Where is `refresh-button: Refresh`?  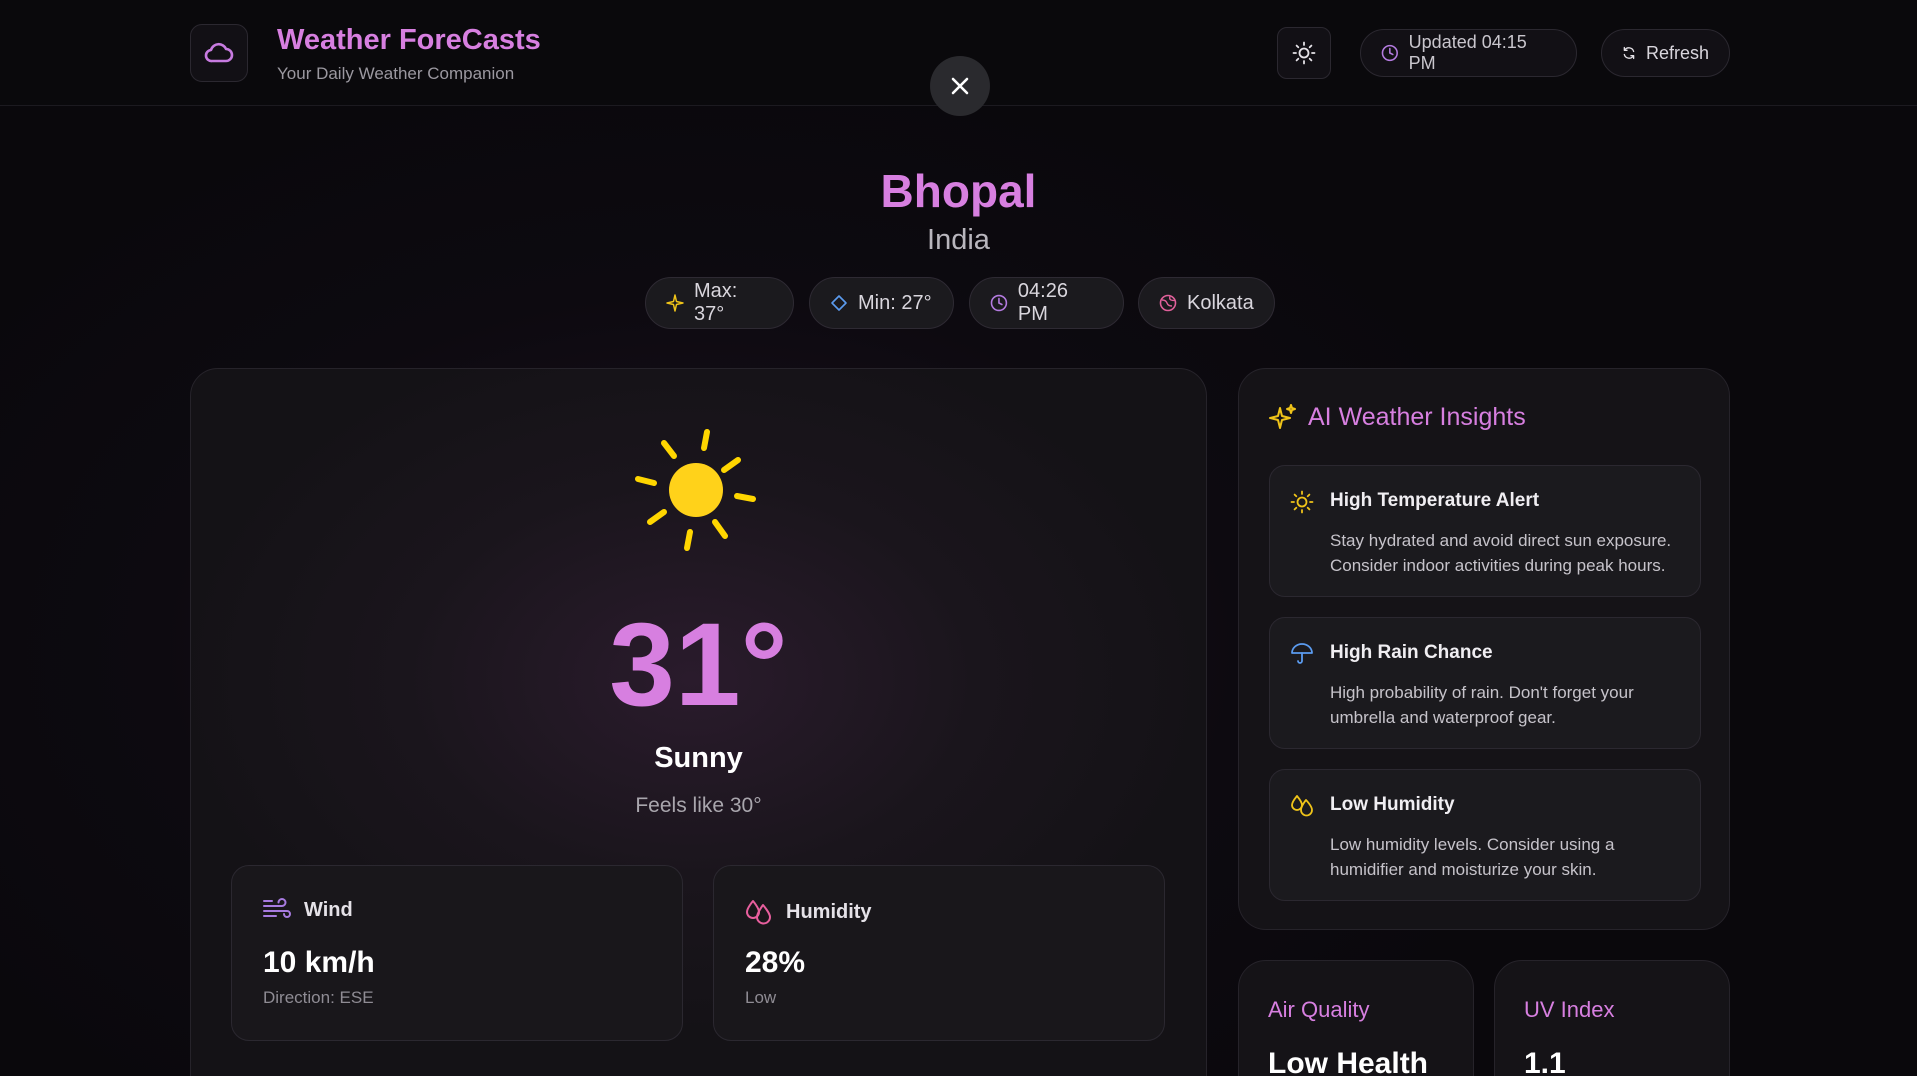 refresh-button: Refresh is located at coordinates (1665, 53).